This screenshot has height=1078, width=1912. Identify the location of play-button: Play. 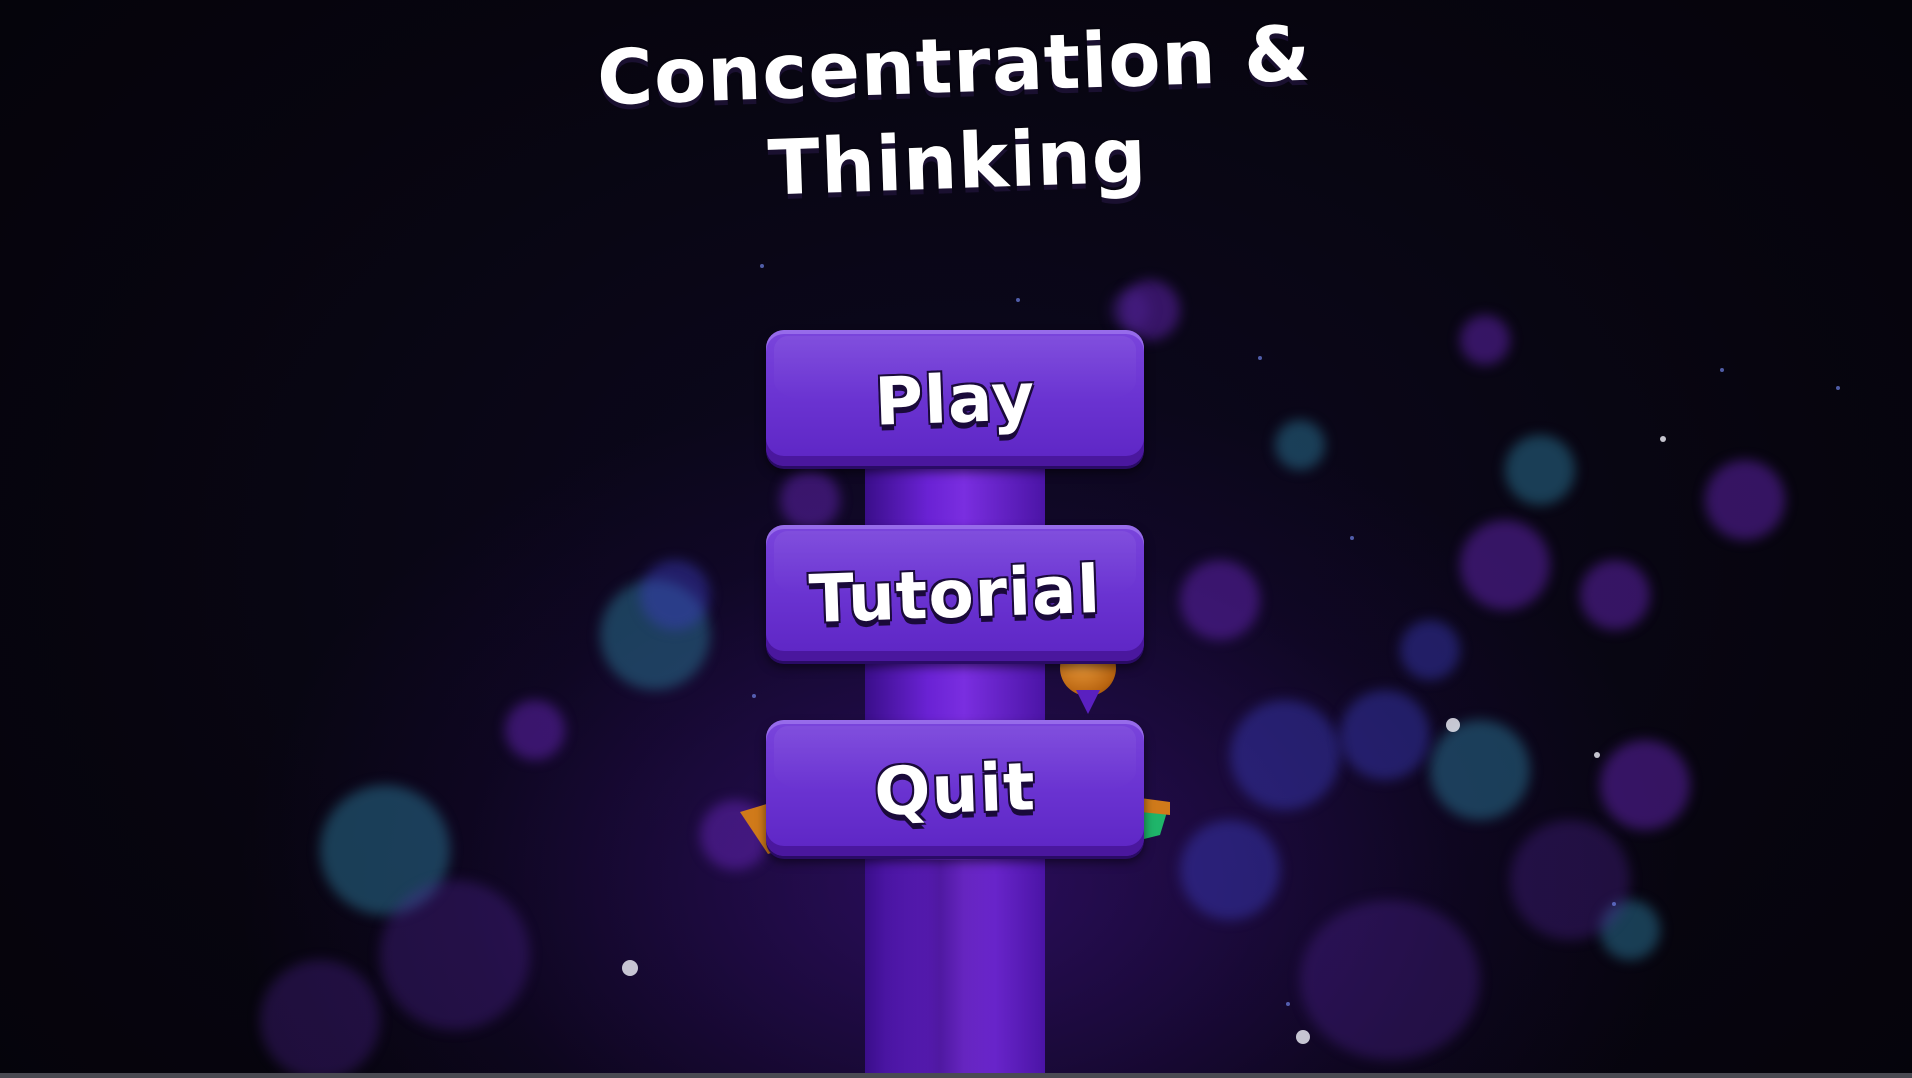
(955, 398).